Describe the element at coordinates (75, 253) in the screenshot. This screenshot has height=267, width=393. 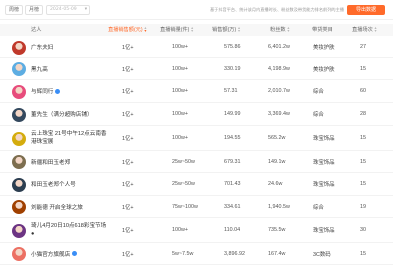
I see `verified-icon` at that location.